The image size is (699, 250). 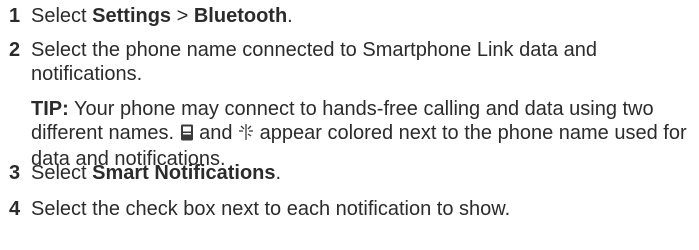 I want to click on step-text: Select Smart Notifications., so click(x=362, y=173).